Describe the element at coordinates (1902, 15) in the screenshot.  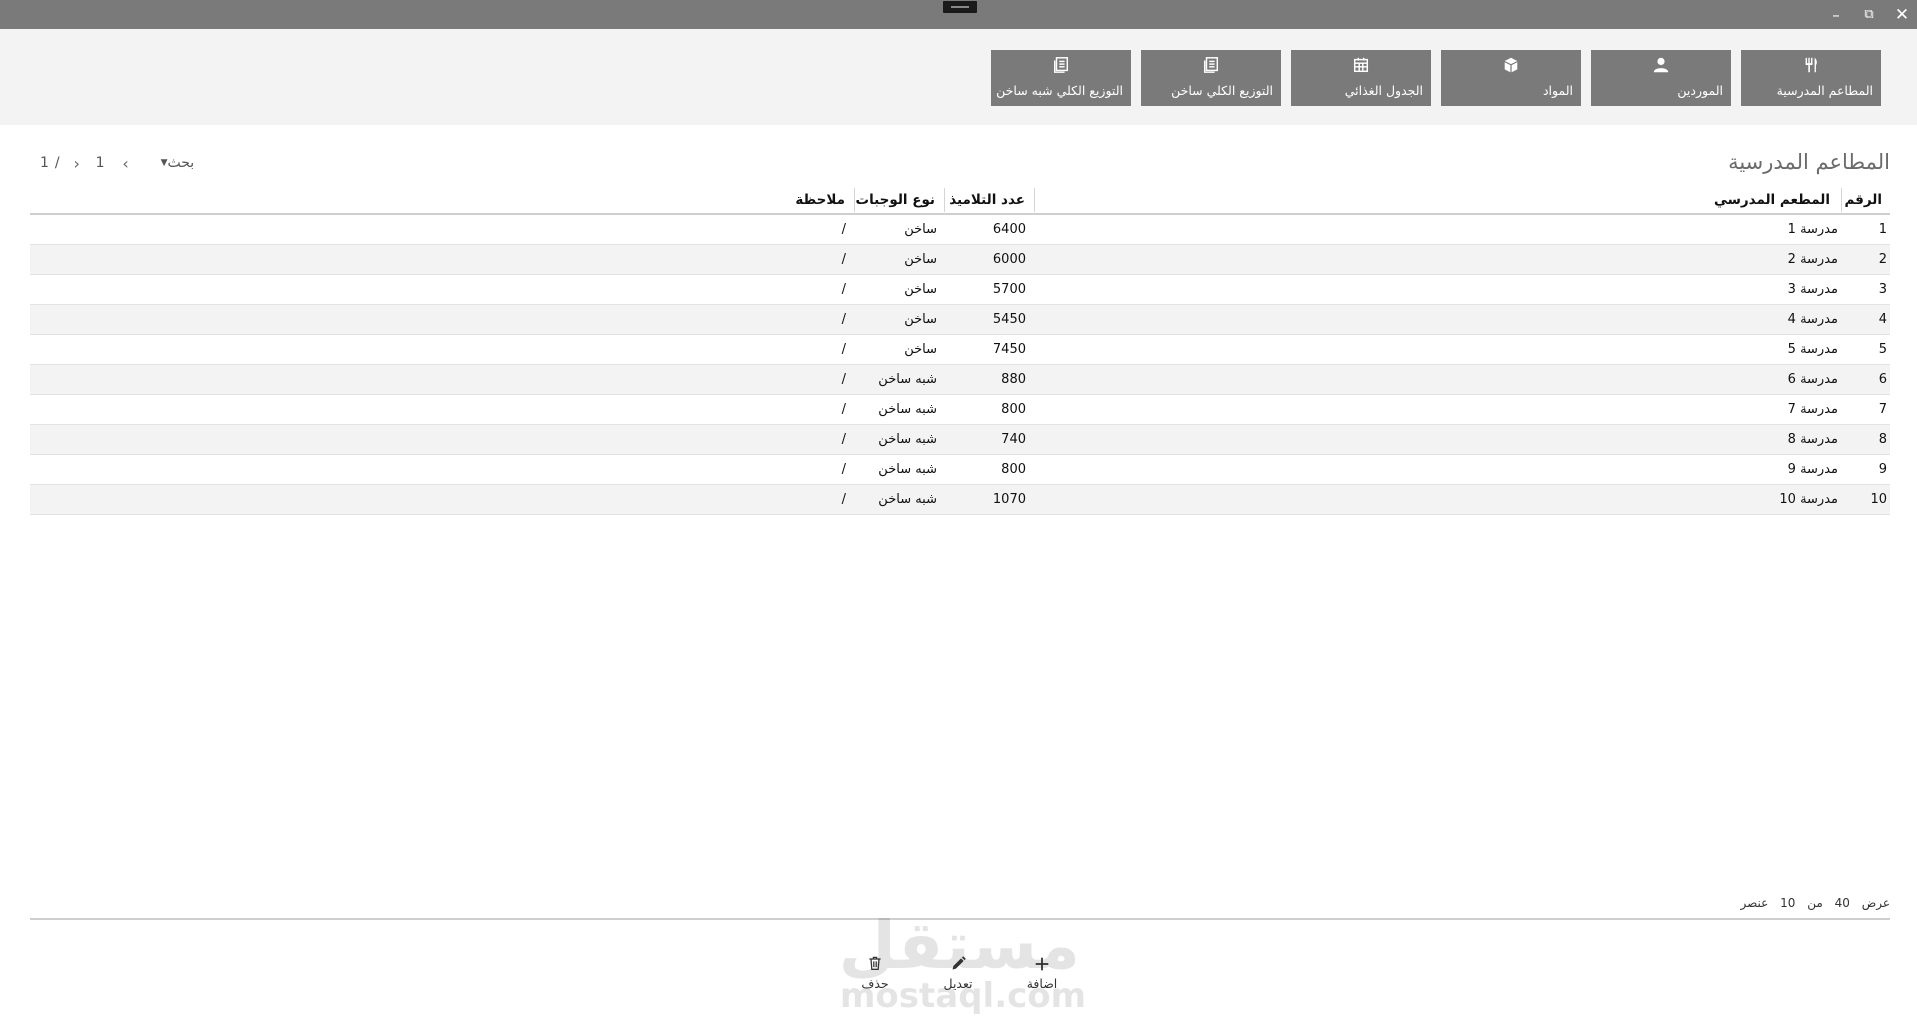
I see `close-button: ✕` at that location.